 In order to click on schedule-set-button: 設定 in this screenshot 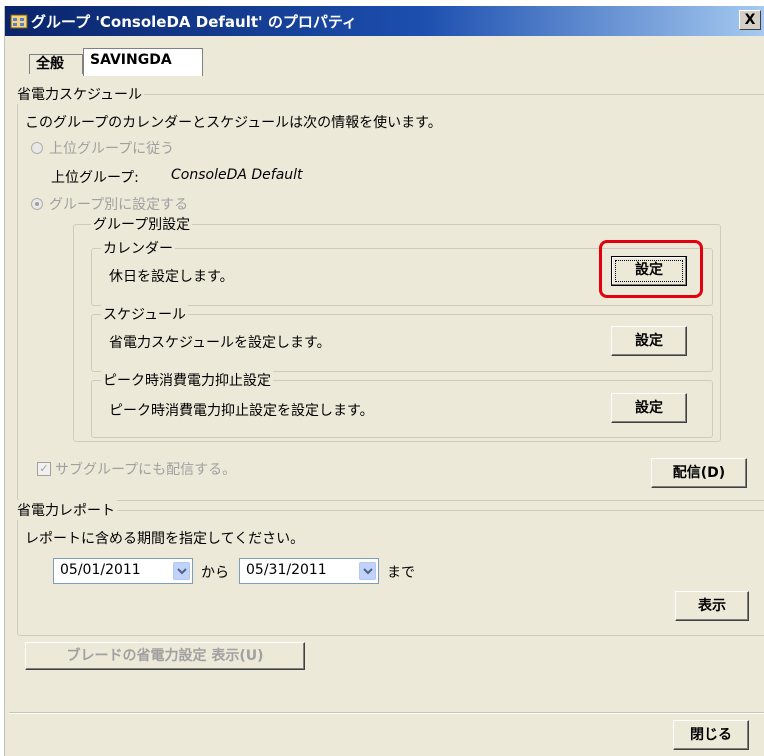, I will do `click(649, 341)`.